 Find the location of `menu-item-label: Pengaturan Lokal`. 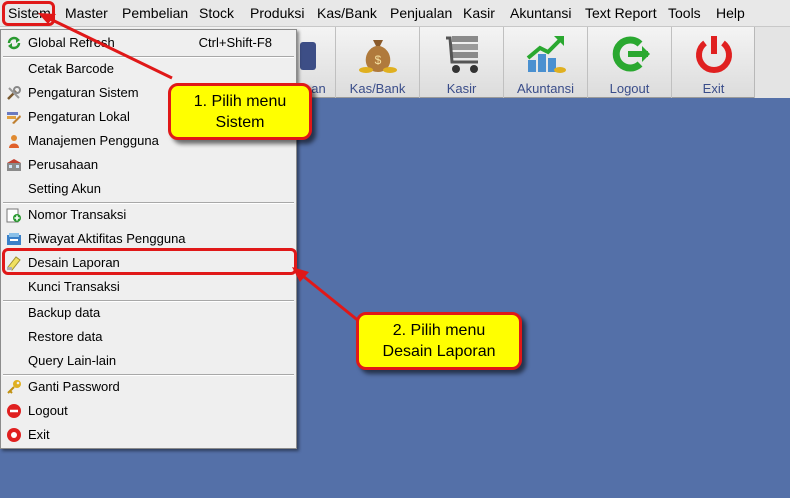

menu-item-label: Pengaturan Lokal is located at coordinates (79, 116).